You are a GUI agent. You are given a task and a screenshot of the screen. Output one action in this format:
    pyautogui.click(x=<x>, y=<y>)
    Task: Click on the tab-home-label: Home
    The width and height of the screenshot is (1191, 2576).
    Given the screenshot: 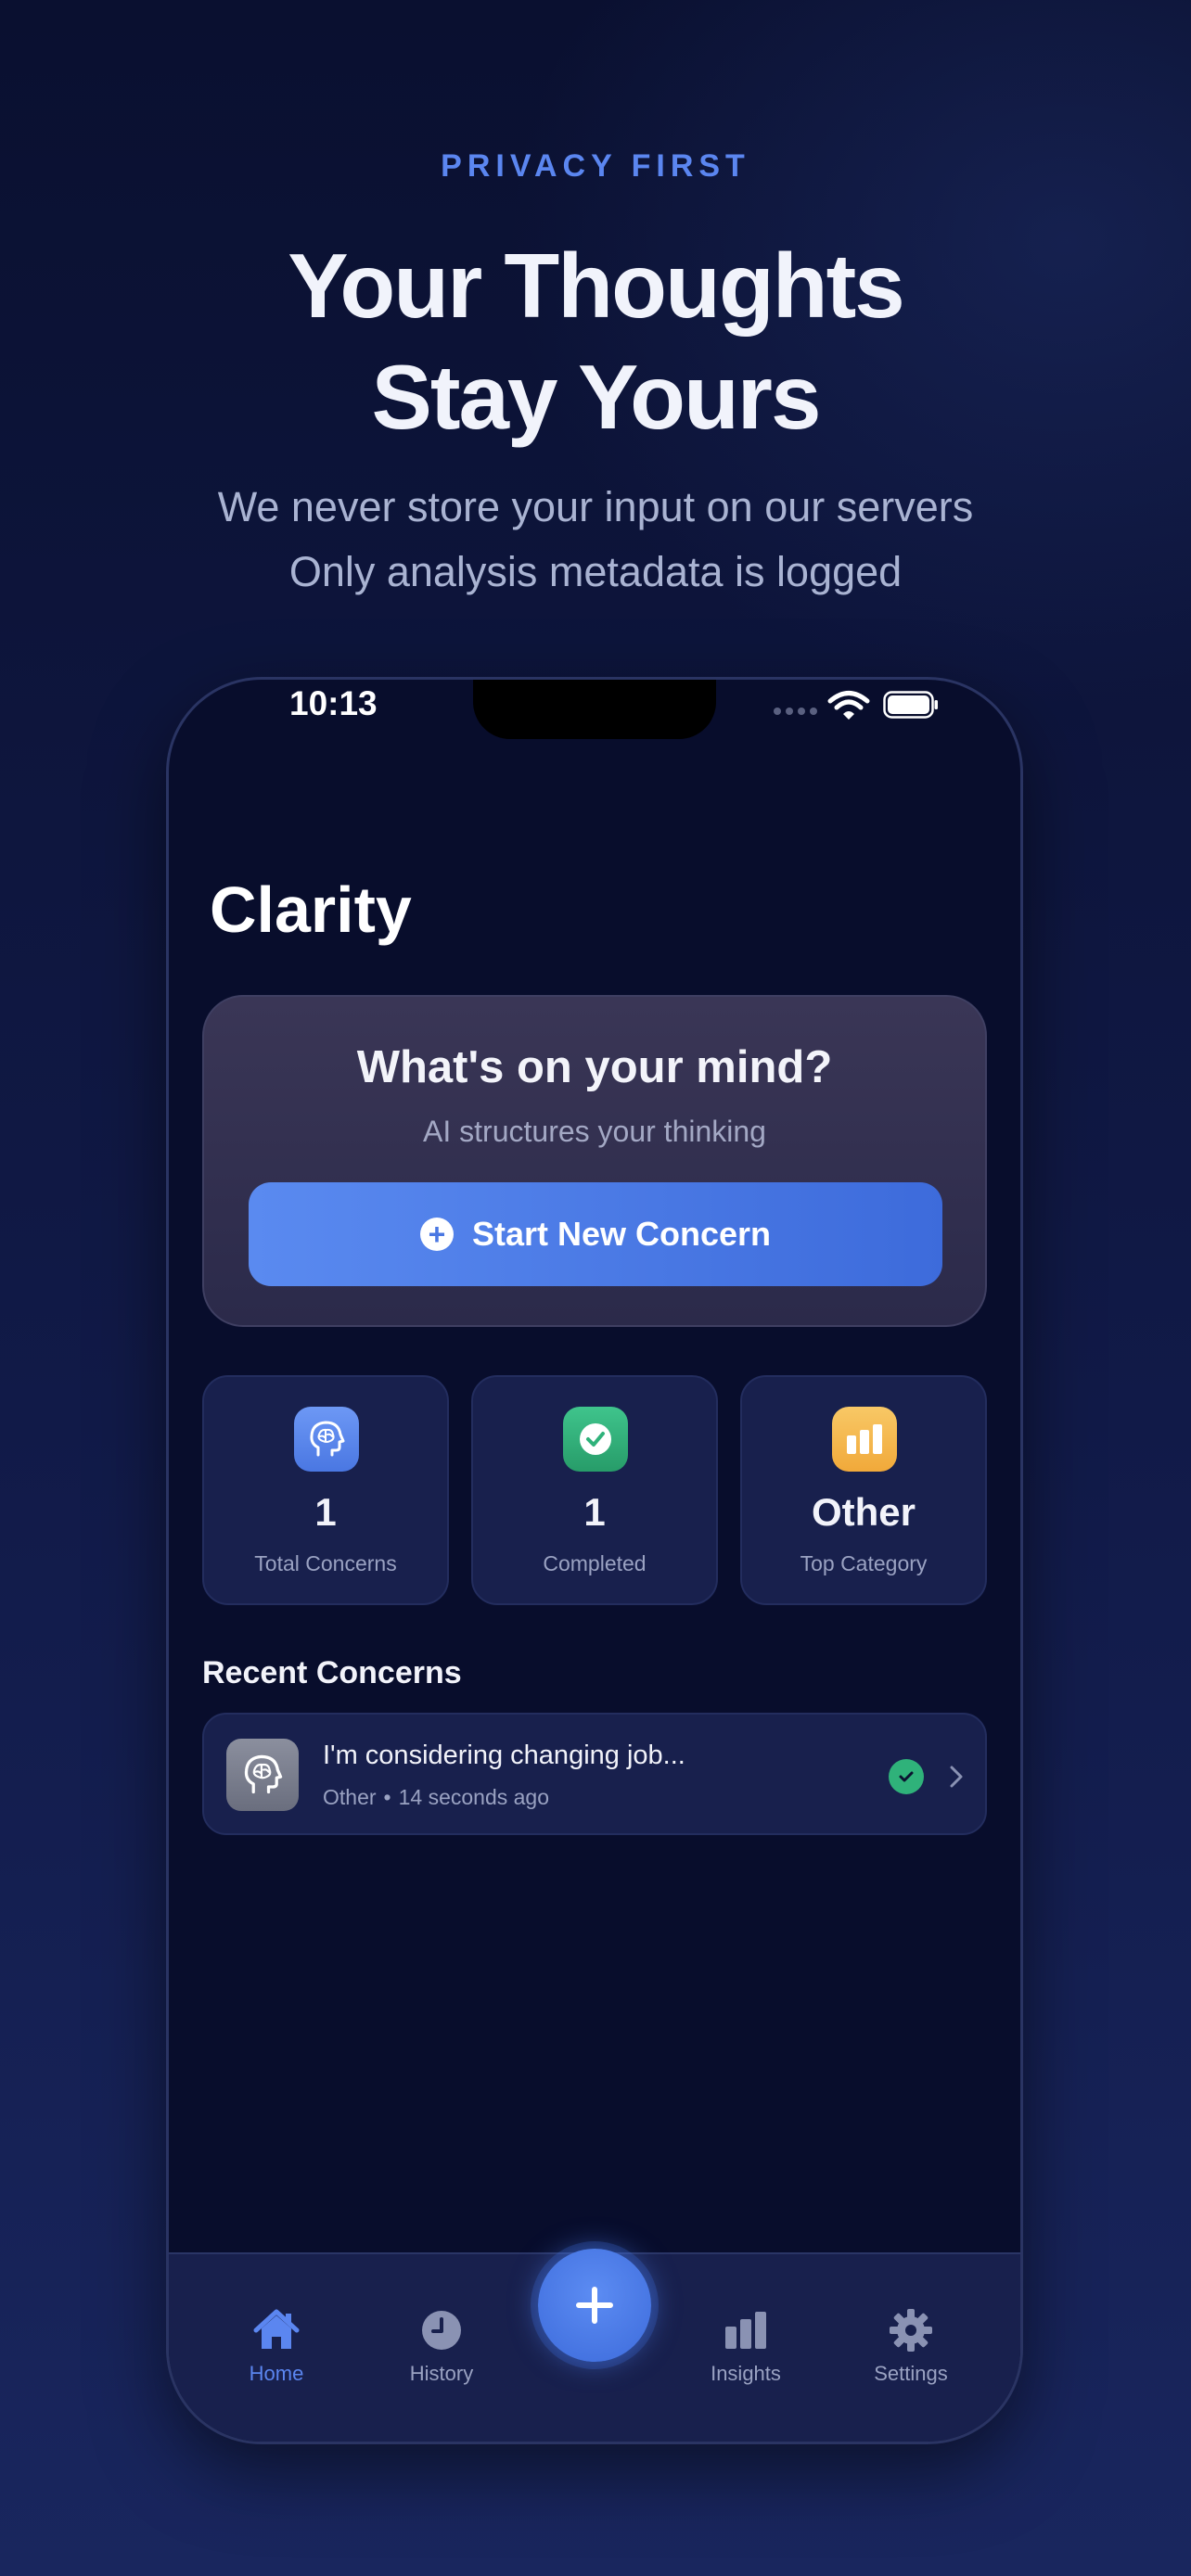 What is the action you would take?
    pyautogui.click(x=276, y=2373)
    